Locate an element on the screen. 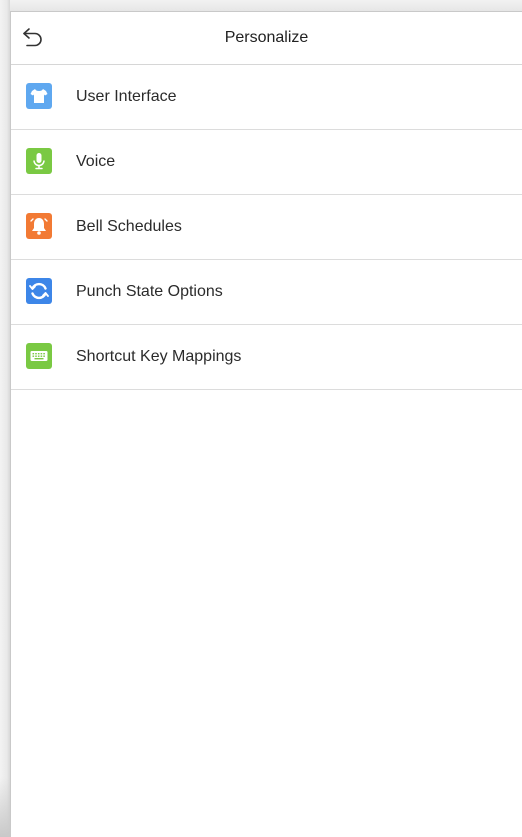 The width and height of the screenshot is (522, 837). menu-item-label: Punch State Options is located at coordinates (149, 291).